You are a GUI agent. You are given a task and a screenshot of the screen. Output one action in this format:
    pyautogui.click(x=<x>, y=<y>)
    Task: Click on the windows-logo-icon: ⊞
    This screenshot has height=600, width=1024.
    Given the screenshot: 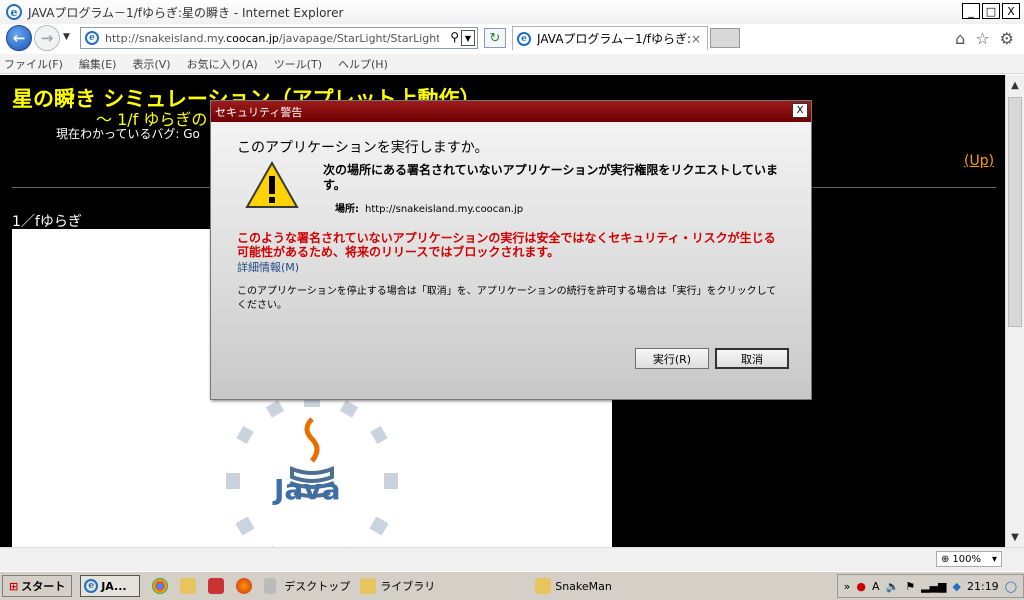 What is the action you would take?
    pyautogui.click(x=14, y=586)
    